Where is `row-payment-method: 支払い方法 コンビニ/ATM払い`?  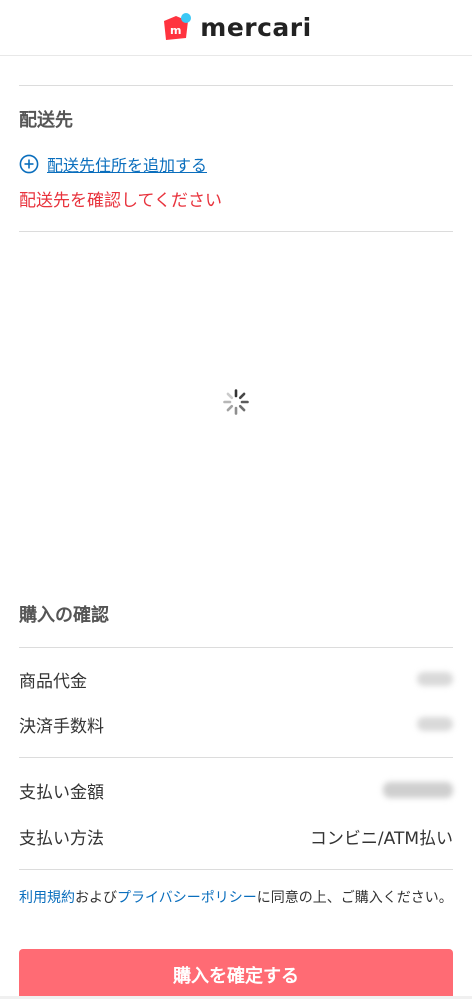 row-payment-method: 支払い方法 コンビニ/ATM払い is located at coordinates (236, 836).